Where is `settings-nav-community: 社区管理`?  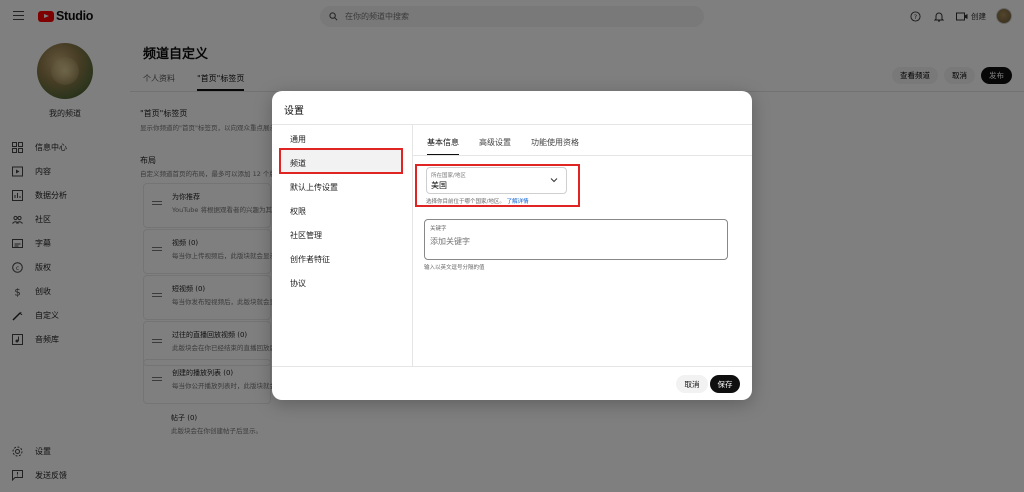
settings-nav-community: 社区管理 is located at coordinates (306, 235).